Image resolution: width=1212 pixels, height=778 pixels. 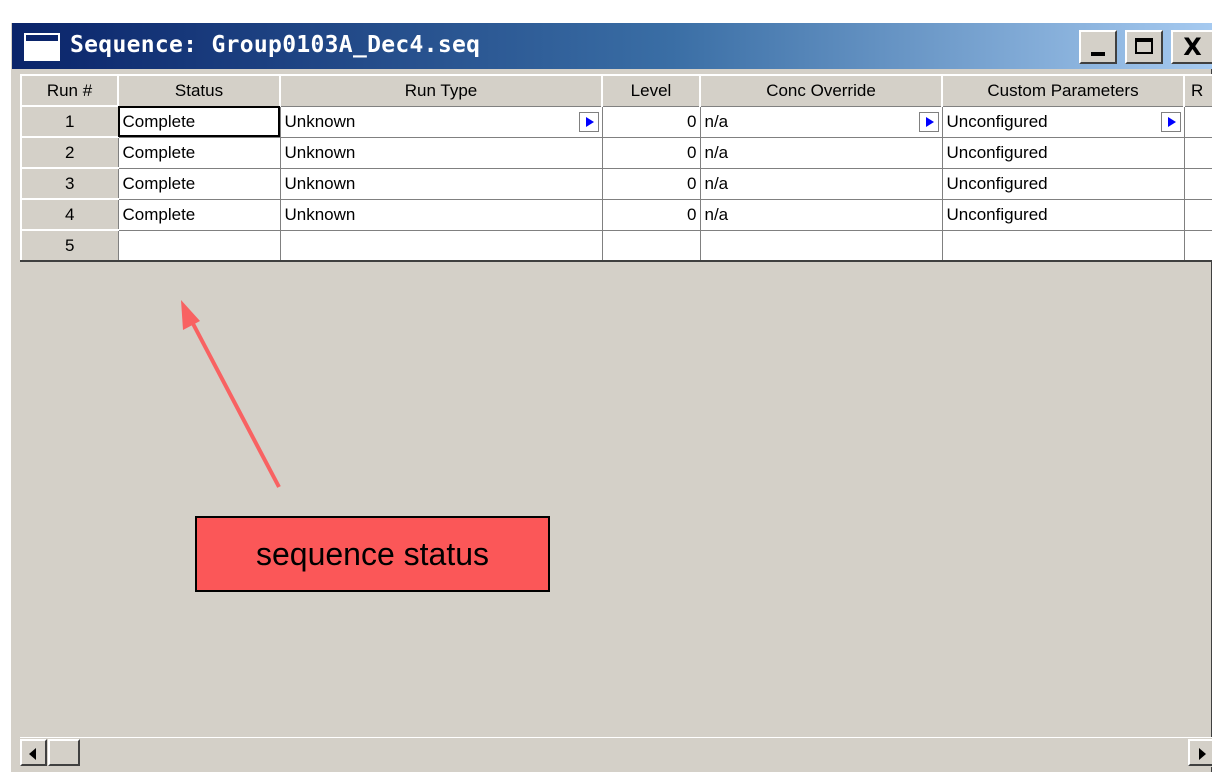 I want to click on scroll-left-icon, so click(x=33, y=752).